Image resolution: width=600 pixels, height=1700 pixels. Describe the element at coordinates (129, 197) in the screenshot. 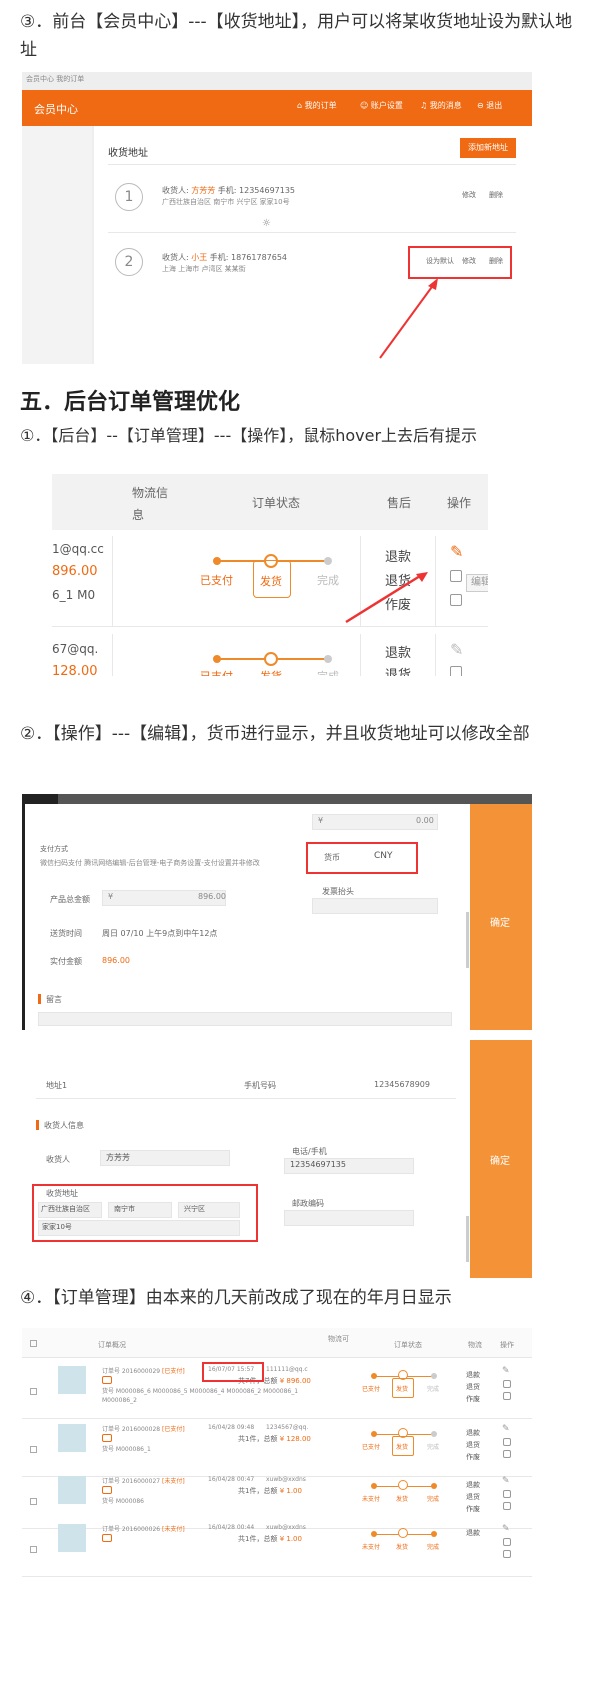

I see `address-number-1: 1` at that location.